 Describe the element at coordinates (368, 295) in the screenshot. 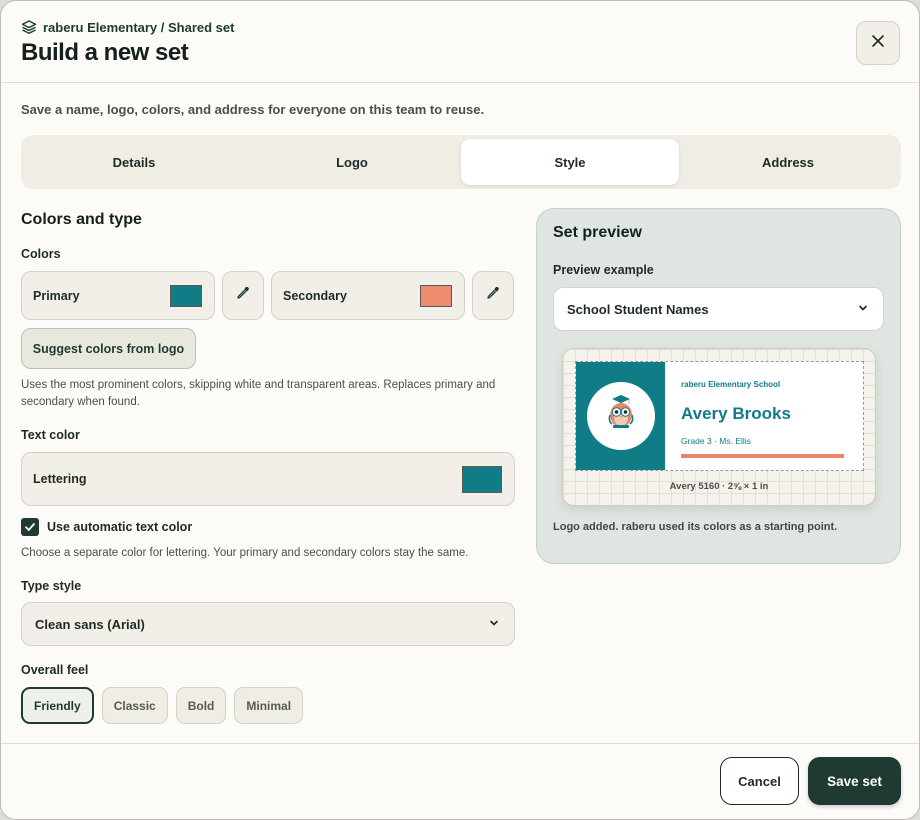

I see `secondary-color-field: Secondary` at that location.